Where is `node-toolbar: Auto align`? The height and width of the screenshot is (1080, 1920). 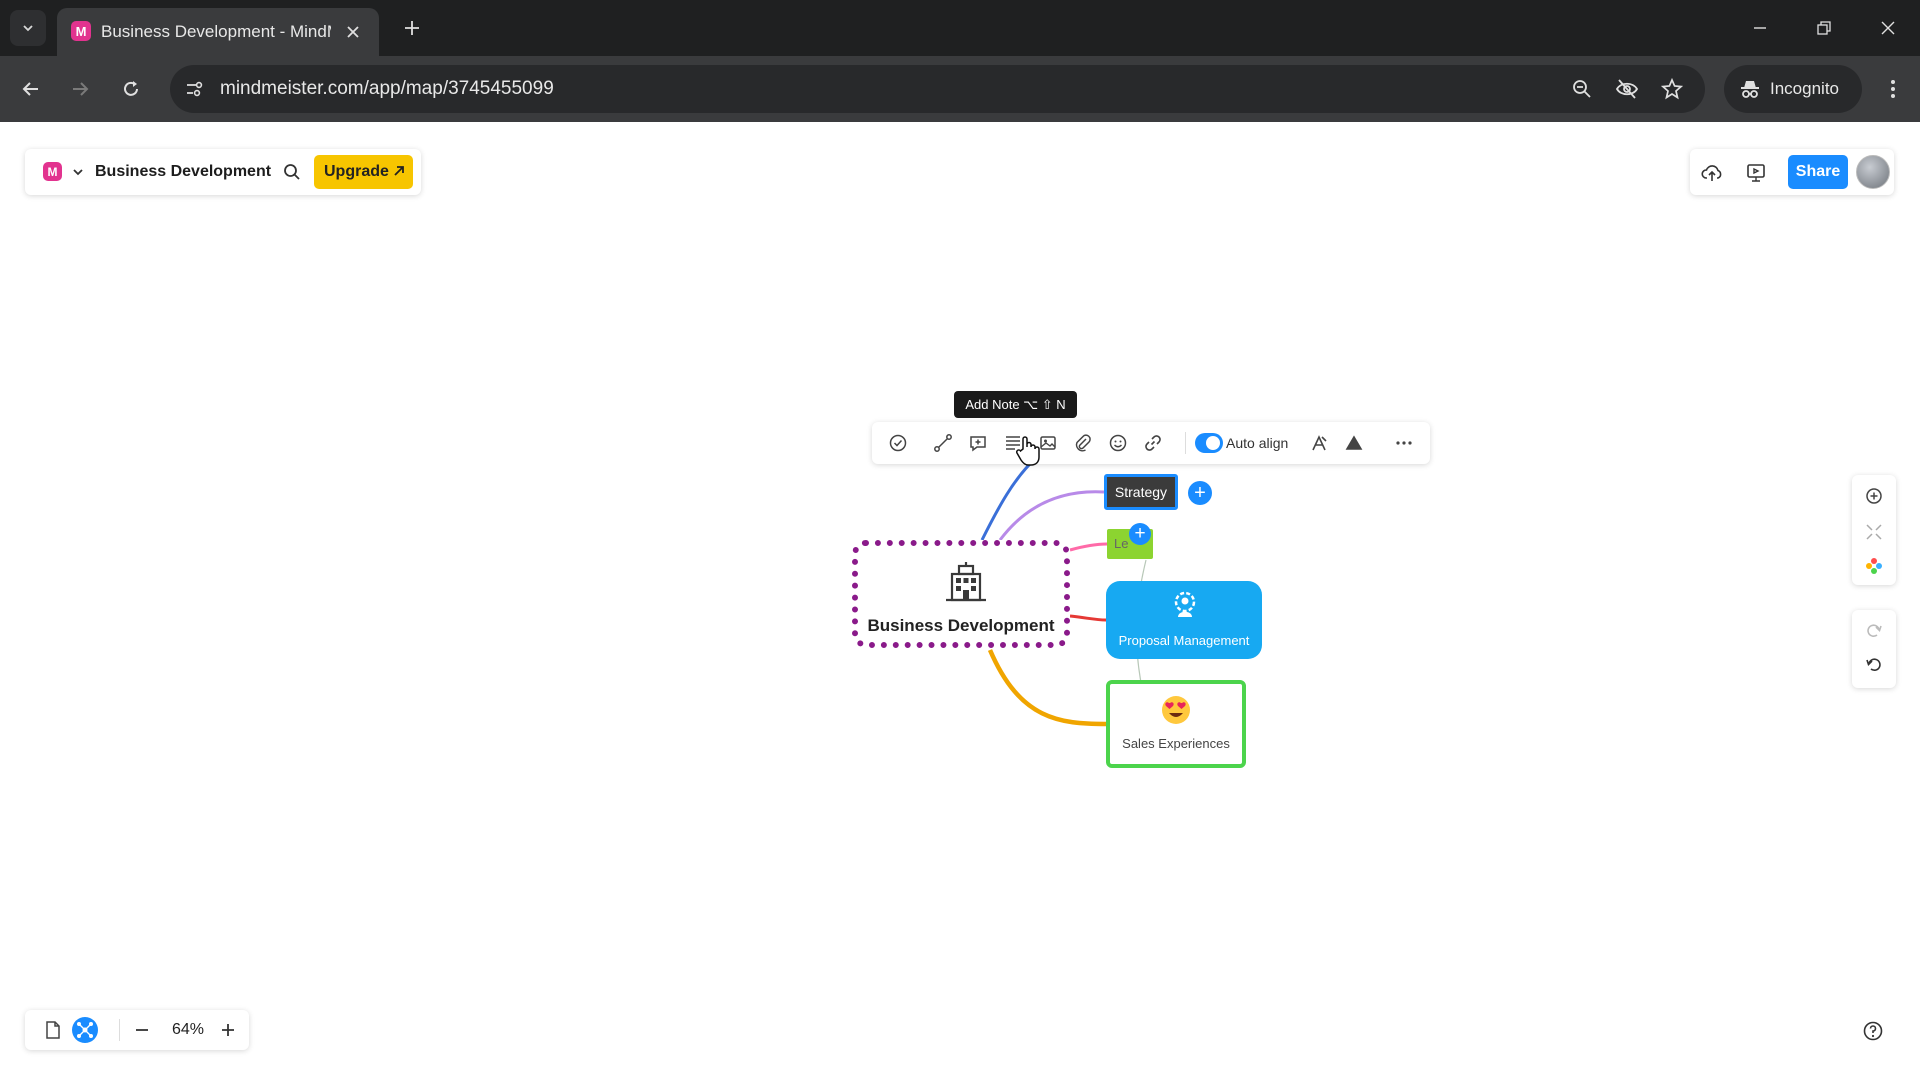 node-toolbar: Auto align is located at coordinates (1151, 443).